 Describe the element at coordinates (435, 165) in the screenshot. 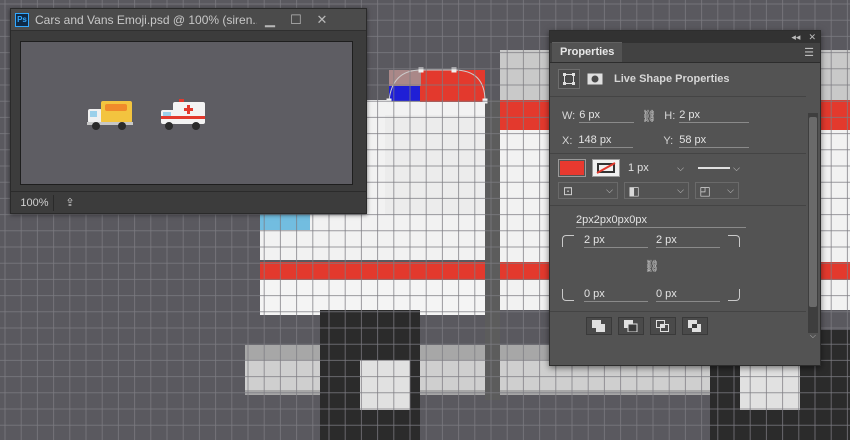

I see `ambulance-door` at that location.